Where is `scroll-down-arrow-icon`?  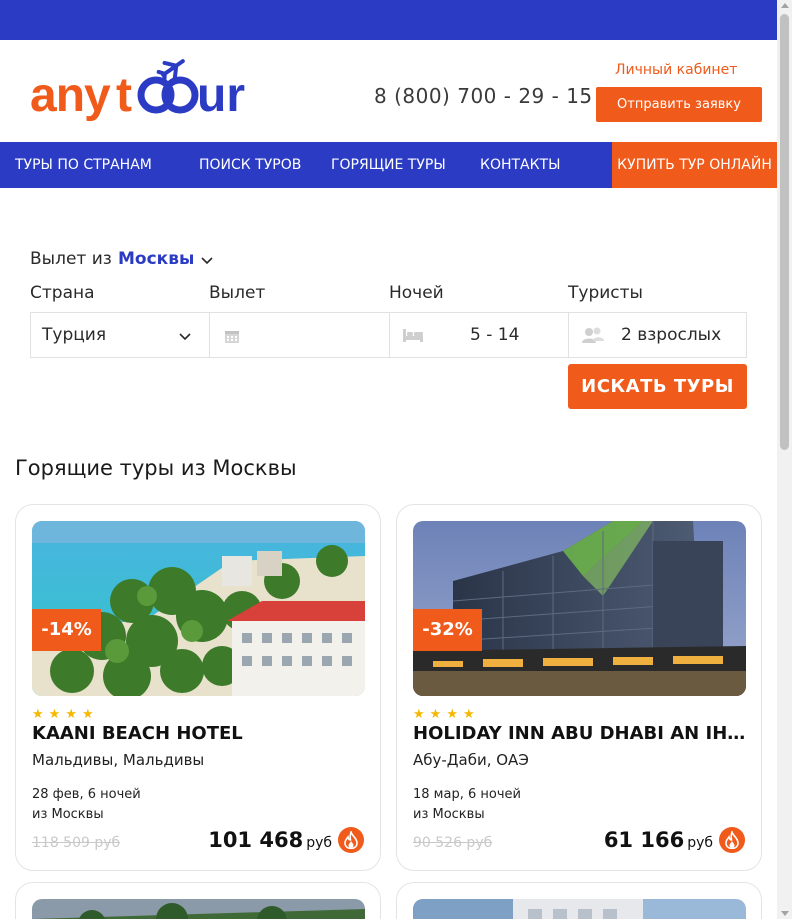
scroll-down-arrow-icon is located at coordinates (784, 913).